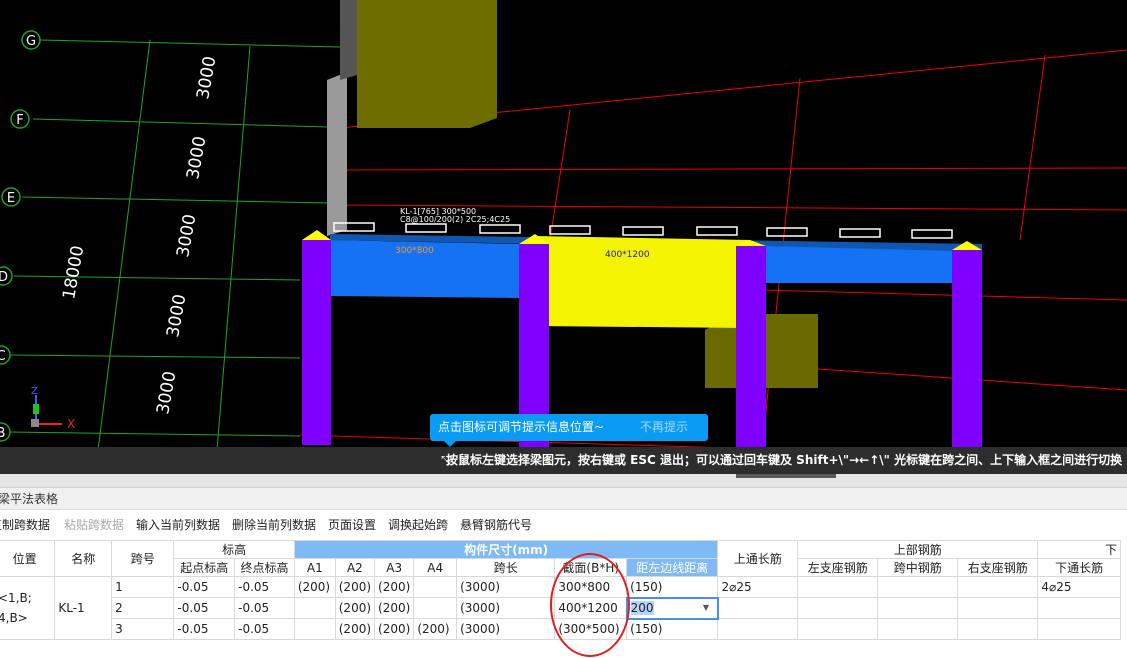 This screenshot has height=658, width=1127. I want to click on axis-label-g: G, so click(31, 41).